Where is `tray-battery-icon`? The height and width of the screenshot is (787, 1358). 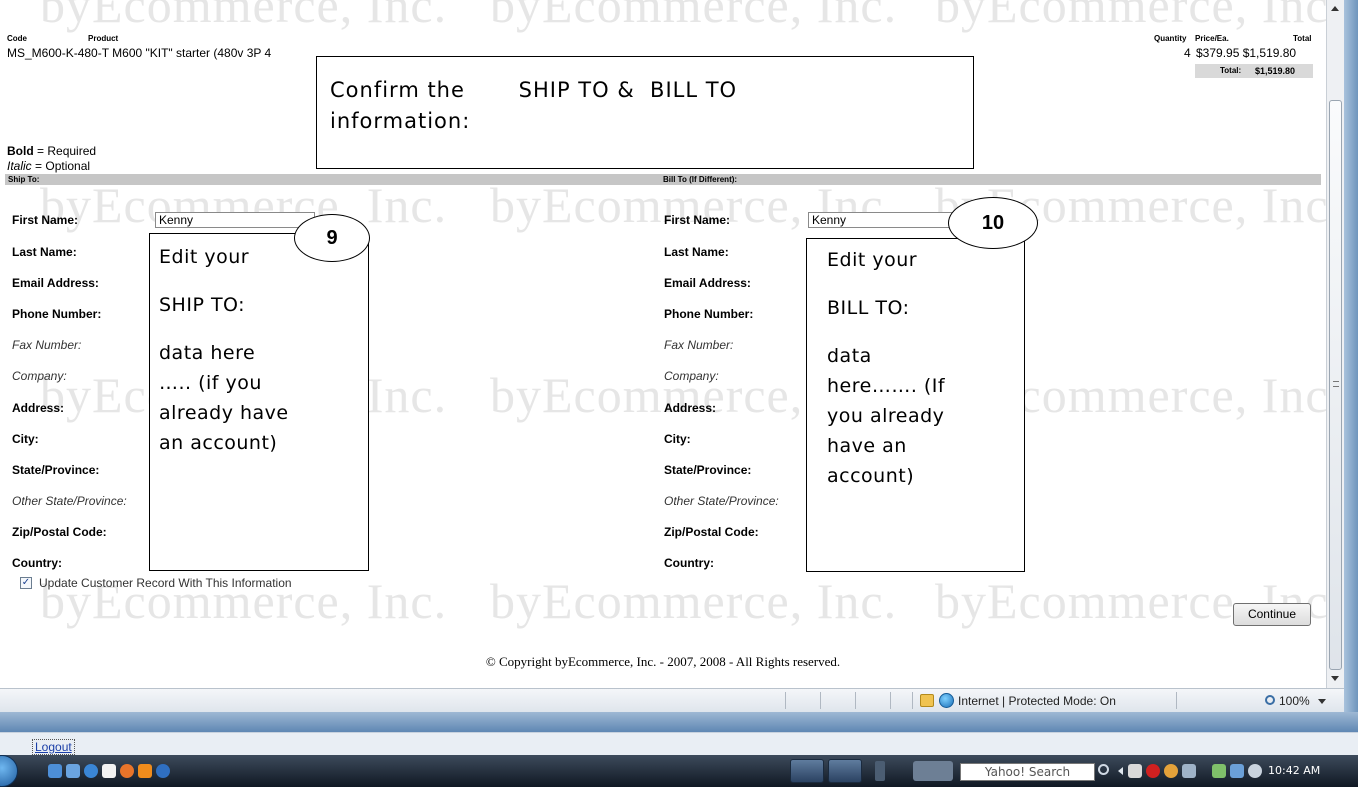 tray-battery-icon is located at coordinates (1219, 771).